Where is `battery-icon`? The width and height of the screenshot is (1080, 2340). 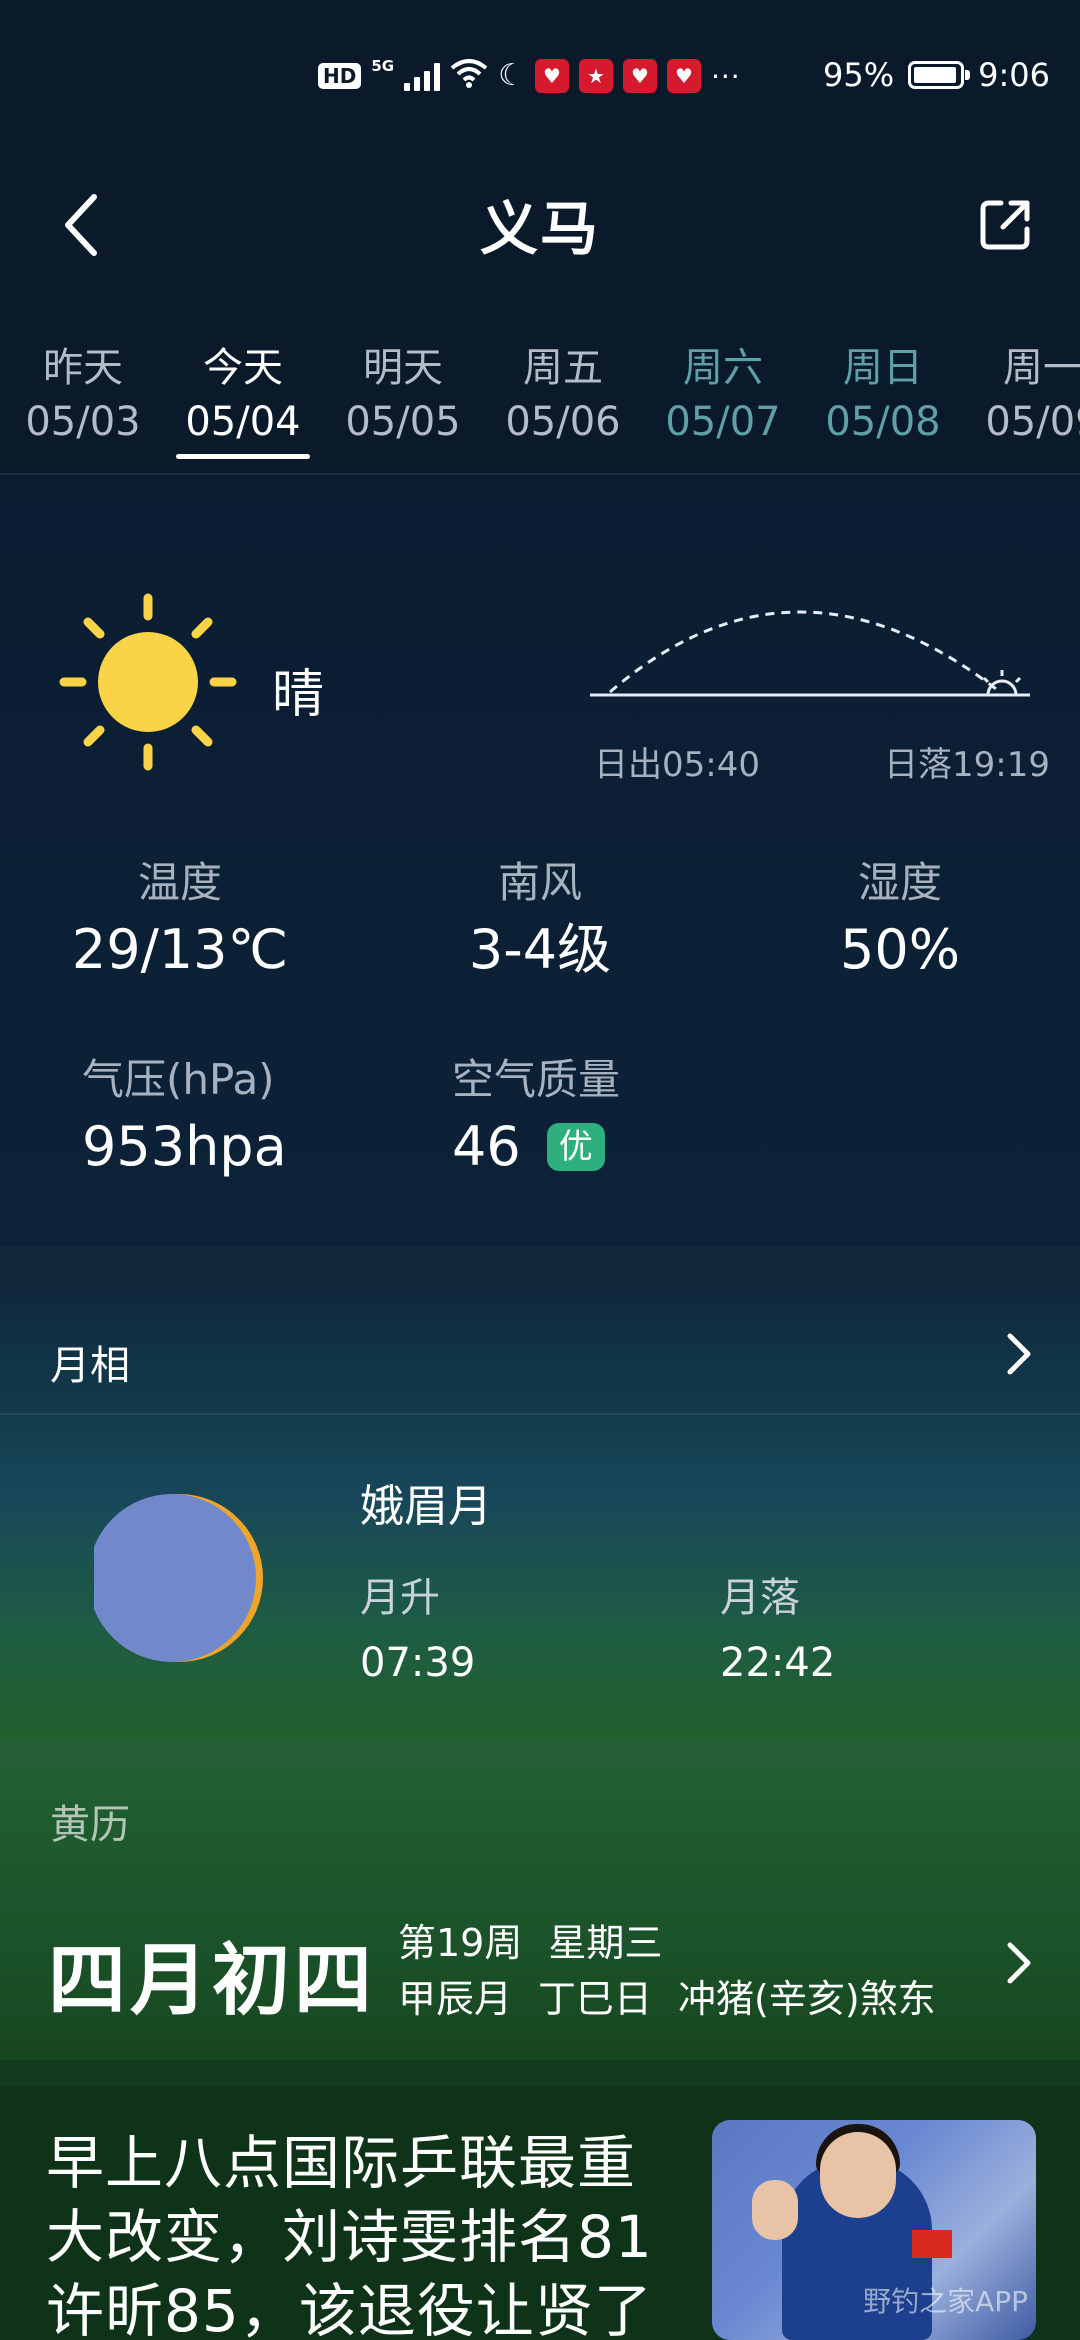 battery-icon is located at coordinates (939, 75).